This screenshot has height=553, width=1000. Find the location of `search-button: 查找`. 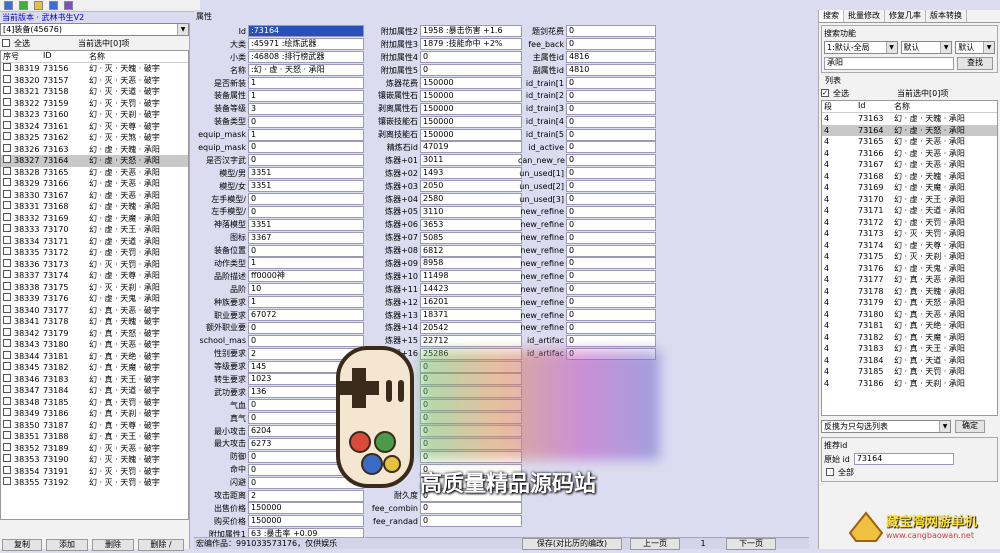

search-button: 查找 is located at coordinates (975, 63).